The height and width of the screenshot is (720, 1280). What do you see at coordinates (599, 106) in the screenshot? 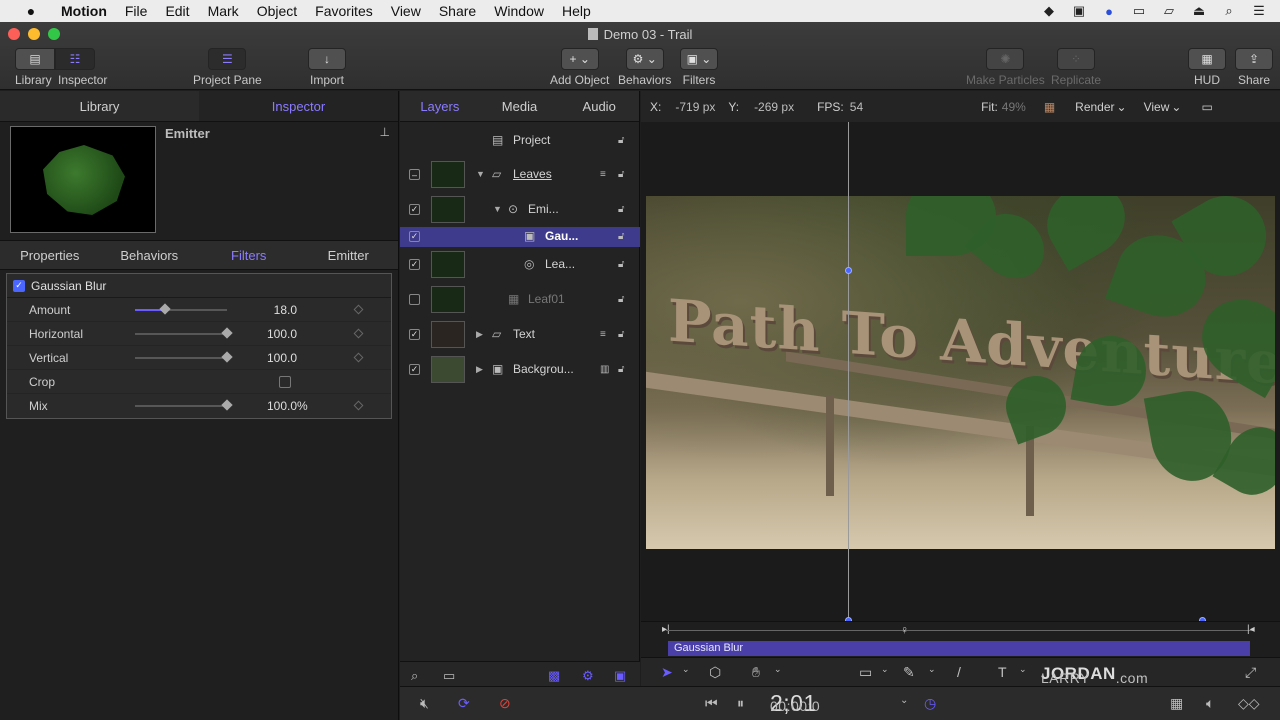
I see `tab-audio: Audio` at bounding box center [599, 106].